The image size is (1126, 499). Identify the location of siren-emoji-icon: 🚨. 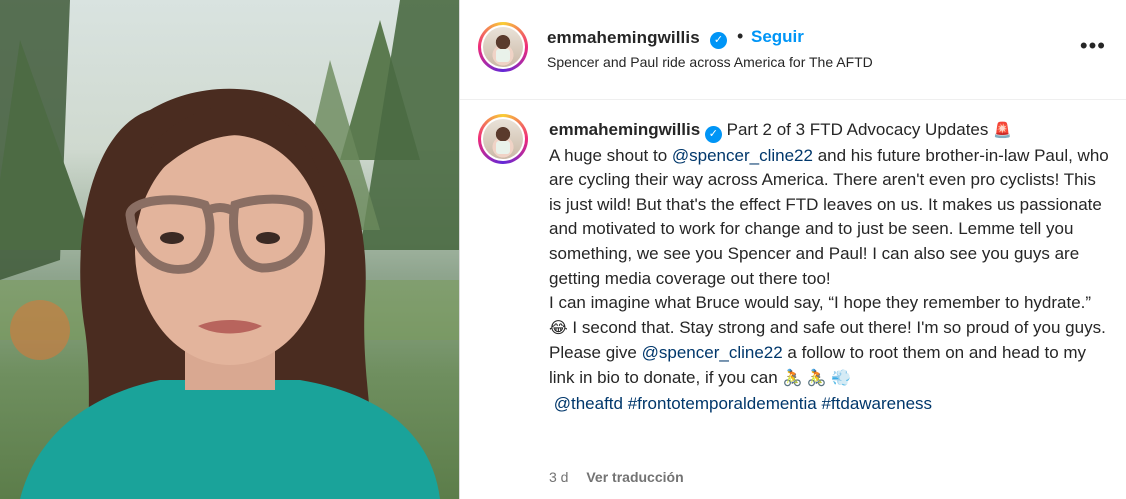
(1002, 130).